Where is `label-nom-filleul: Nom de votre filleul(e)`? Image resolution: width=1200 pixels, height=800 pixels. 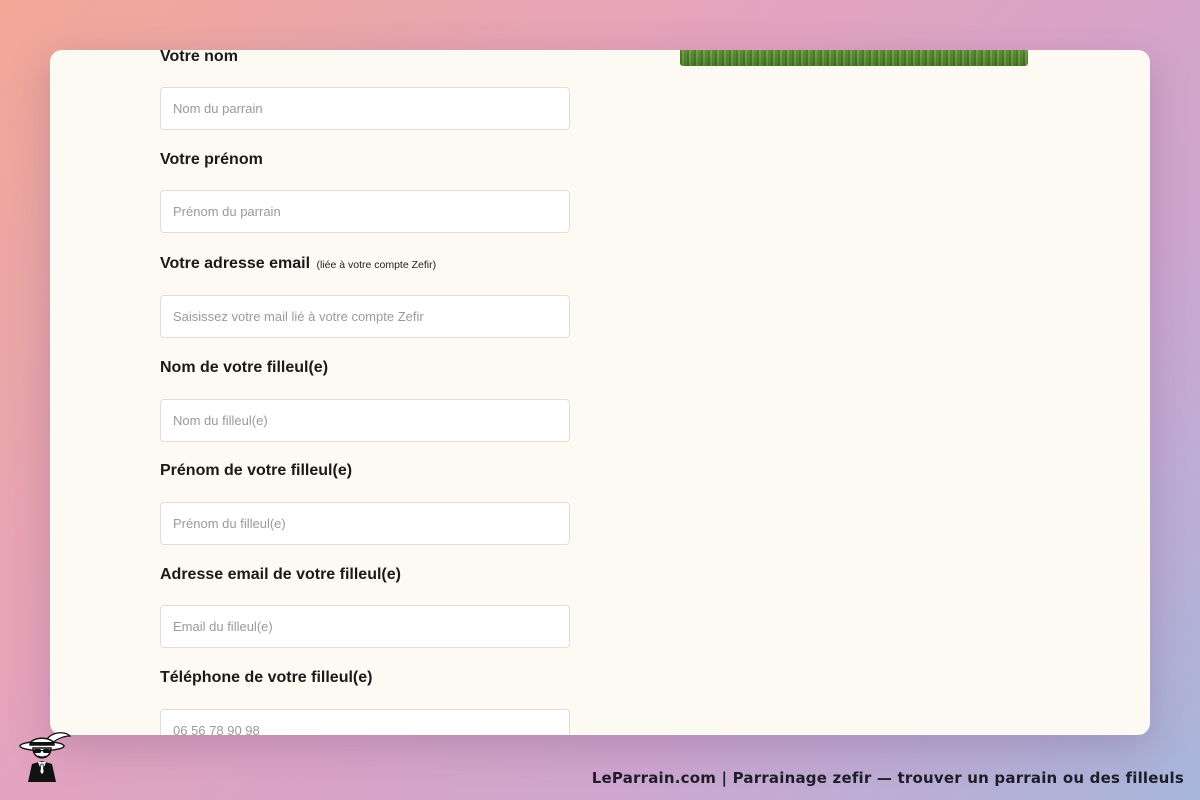
label-nom-filleul: Nom de votre filleul(e) is located at coordinates (244, 367).